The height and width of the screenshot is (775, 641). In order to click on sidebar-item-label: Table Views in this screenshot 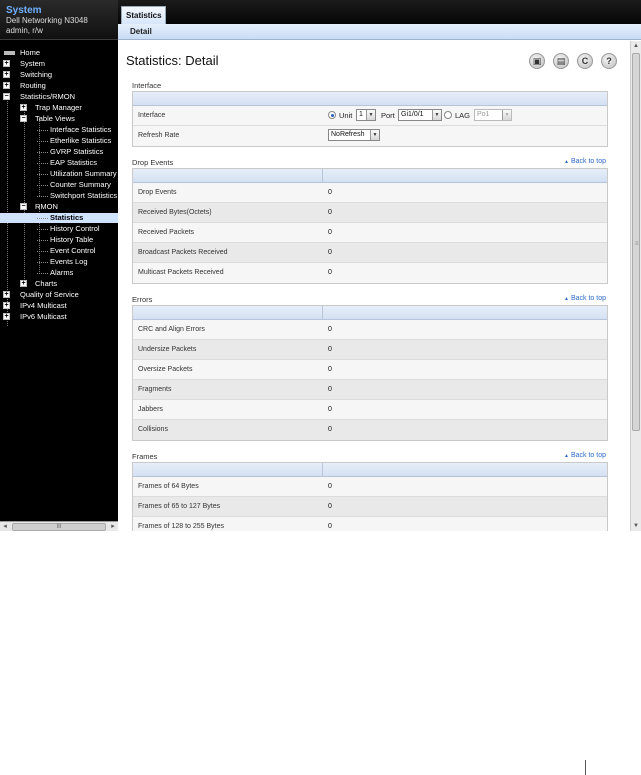, I will do `click(55, 118)`.